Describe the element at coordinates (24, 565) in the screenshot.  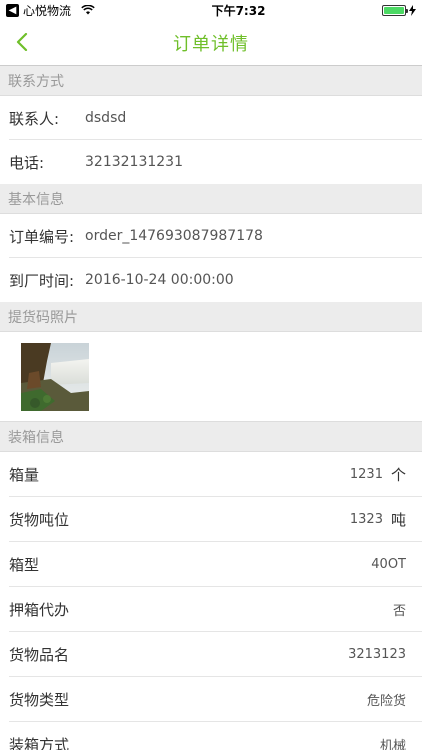
I see `item-label: 箱型` at that location.